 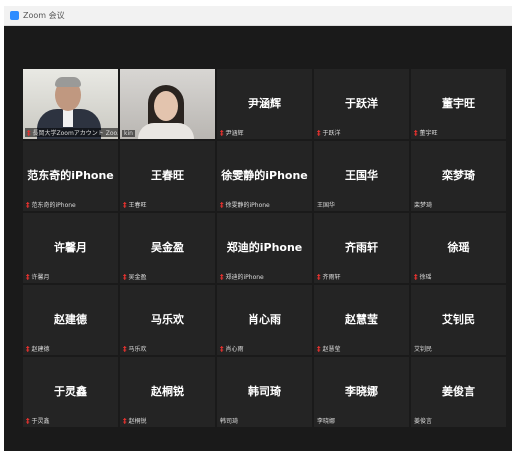 I want to click on participant-label: ‡ 于跃洋, so click(x=329, y=133).